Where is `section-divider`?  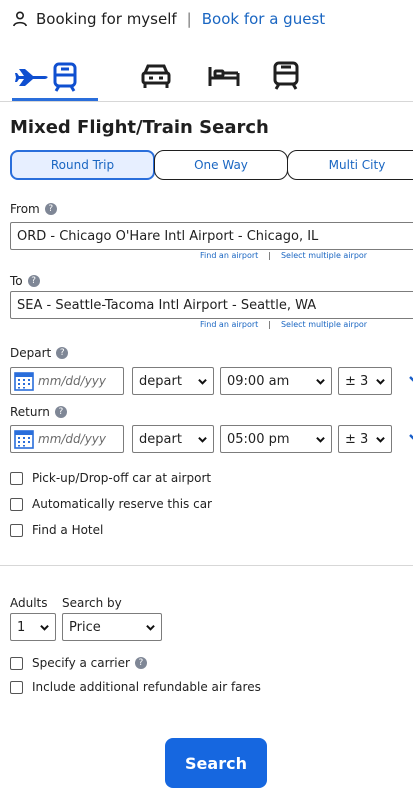
section-divider is located at coordinates (206, 565).